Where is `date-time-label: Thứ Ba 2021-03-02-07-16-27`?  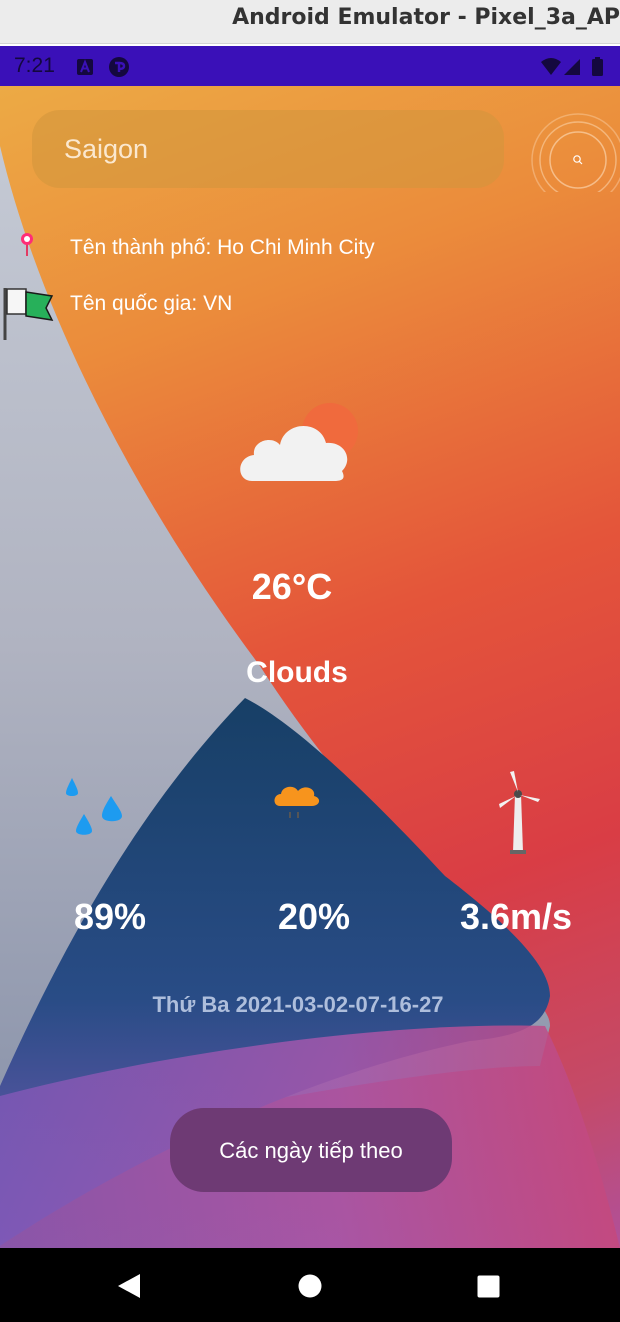 date-time-label: Thứ Ba 2021-03-02-07-16-27 is located at coordinates (298, 1004).